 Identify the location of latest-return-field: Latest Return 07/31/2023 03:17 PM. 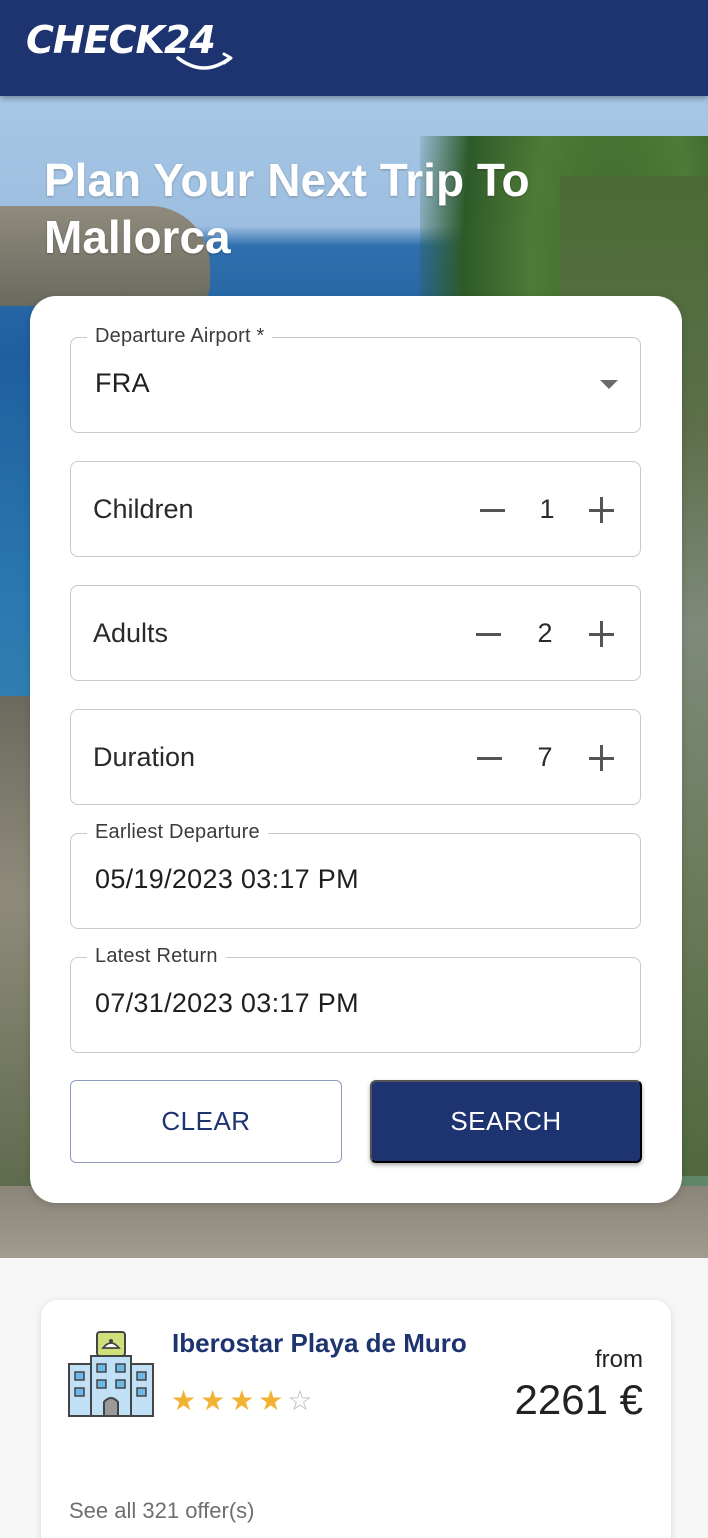
(355, 999).